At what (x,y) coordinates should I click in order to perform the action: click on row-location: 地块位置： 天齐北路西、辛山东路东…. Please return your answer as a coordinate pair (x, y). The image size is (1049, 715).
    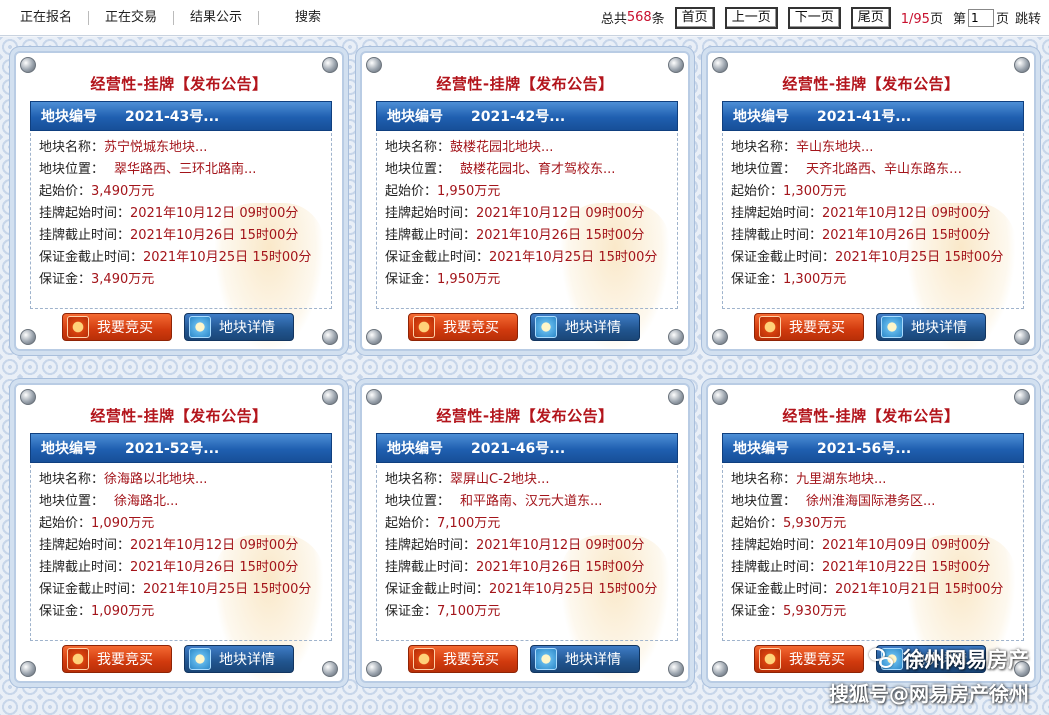
    Looking at the image, I should click on (873, 170).